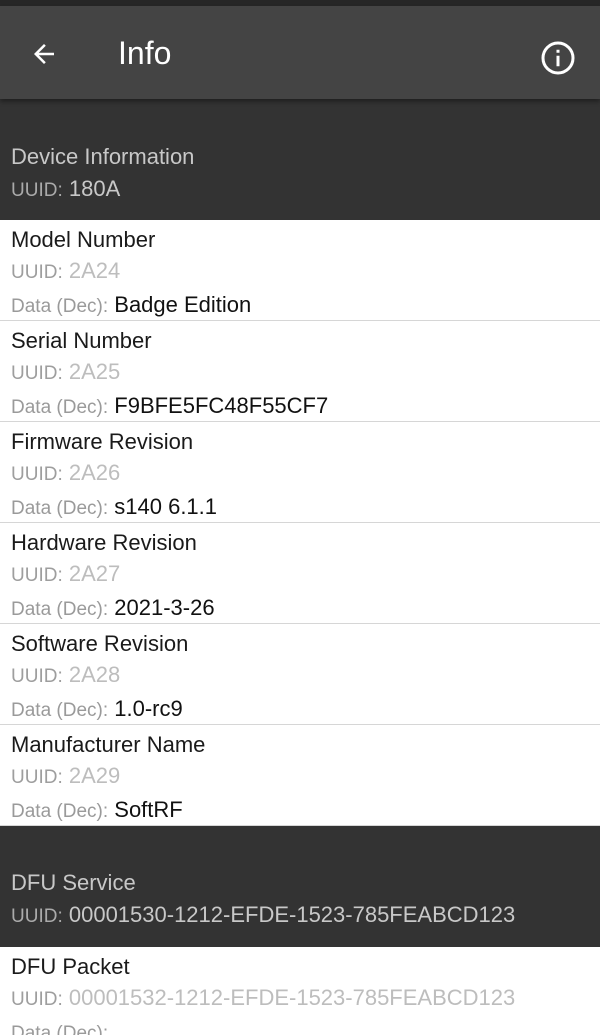  I want to click on app-bar: Info, so click(300, 52).